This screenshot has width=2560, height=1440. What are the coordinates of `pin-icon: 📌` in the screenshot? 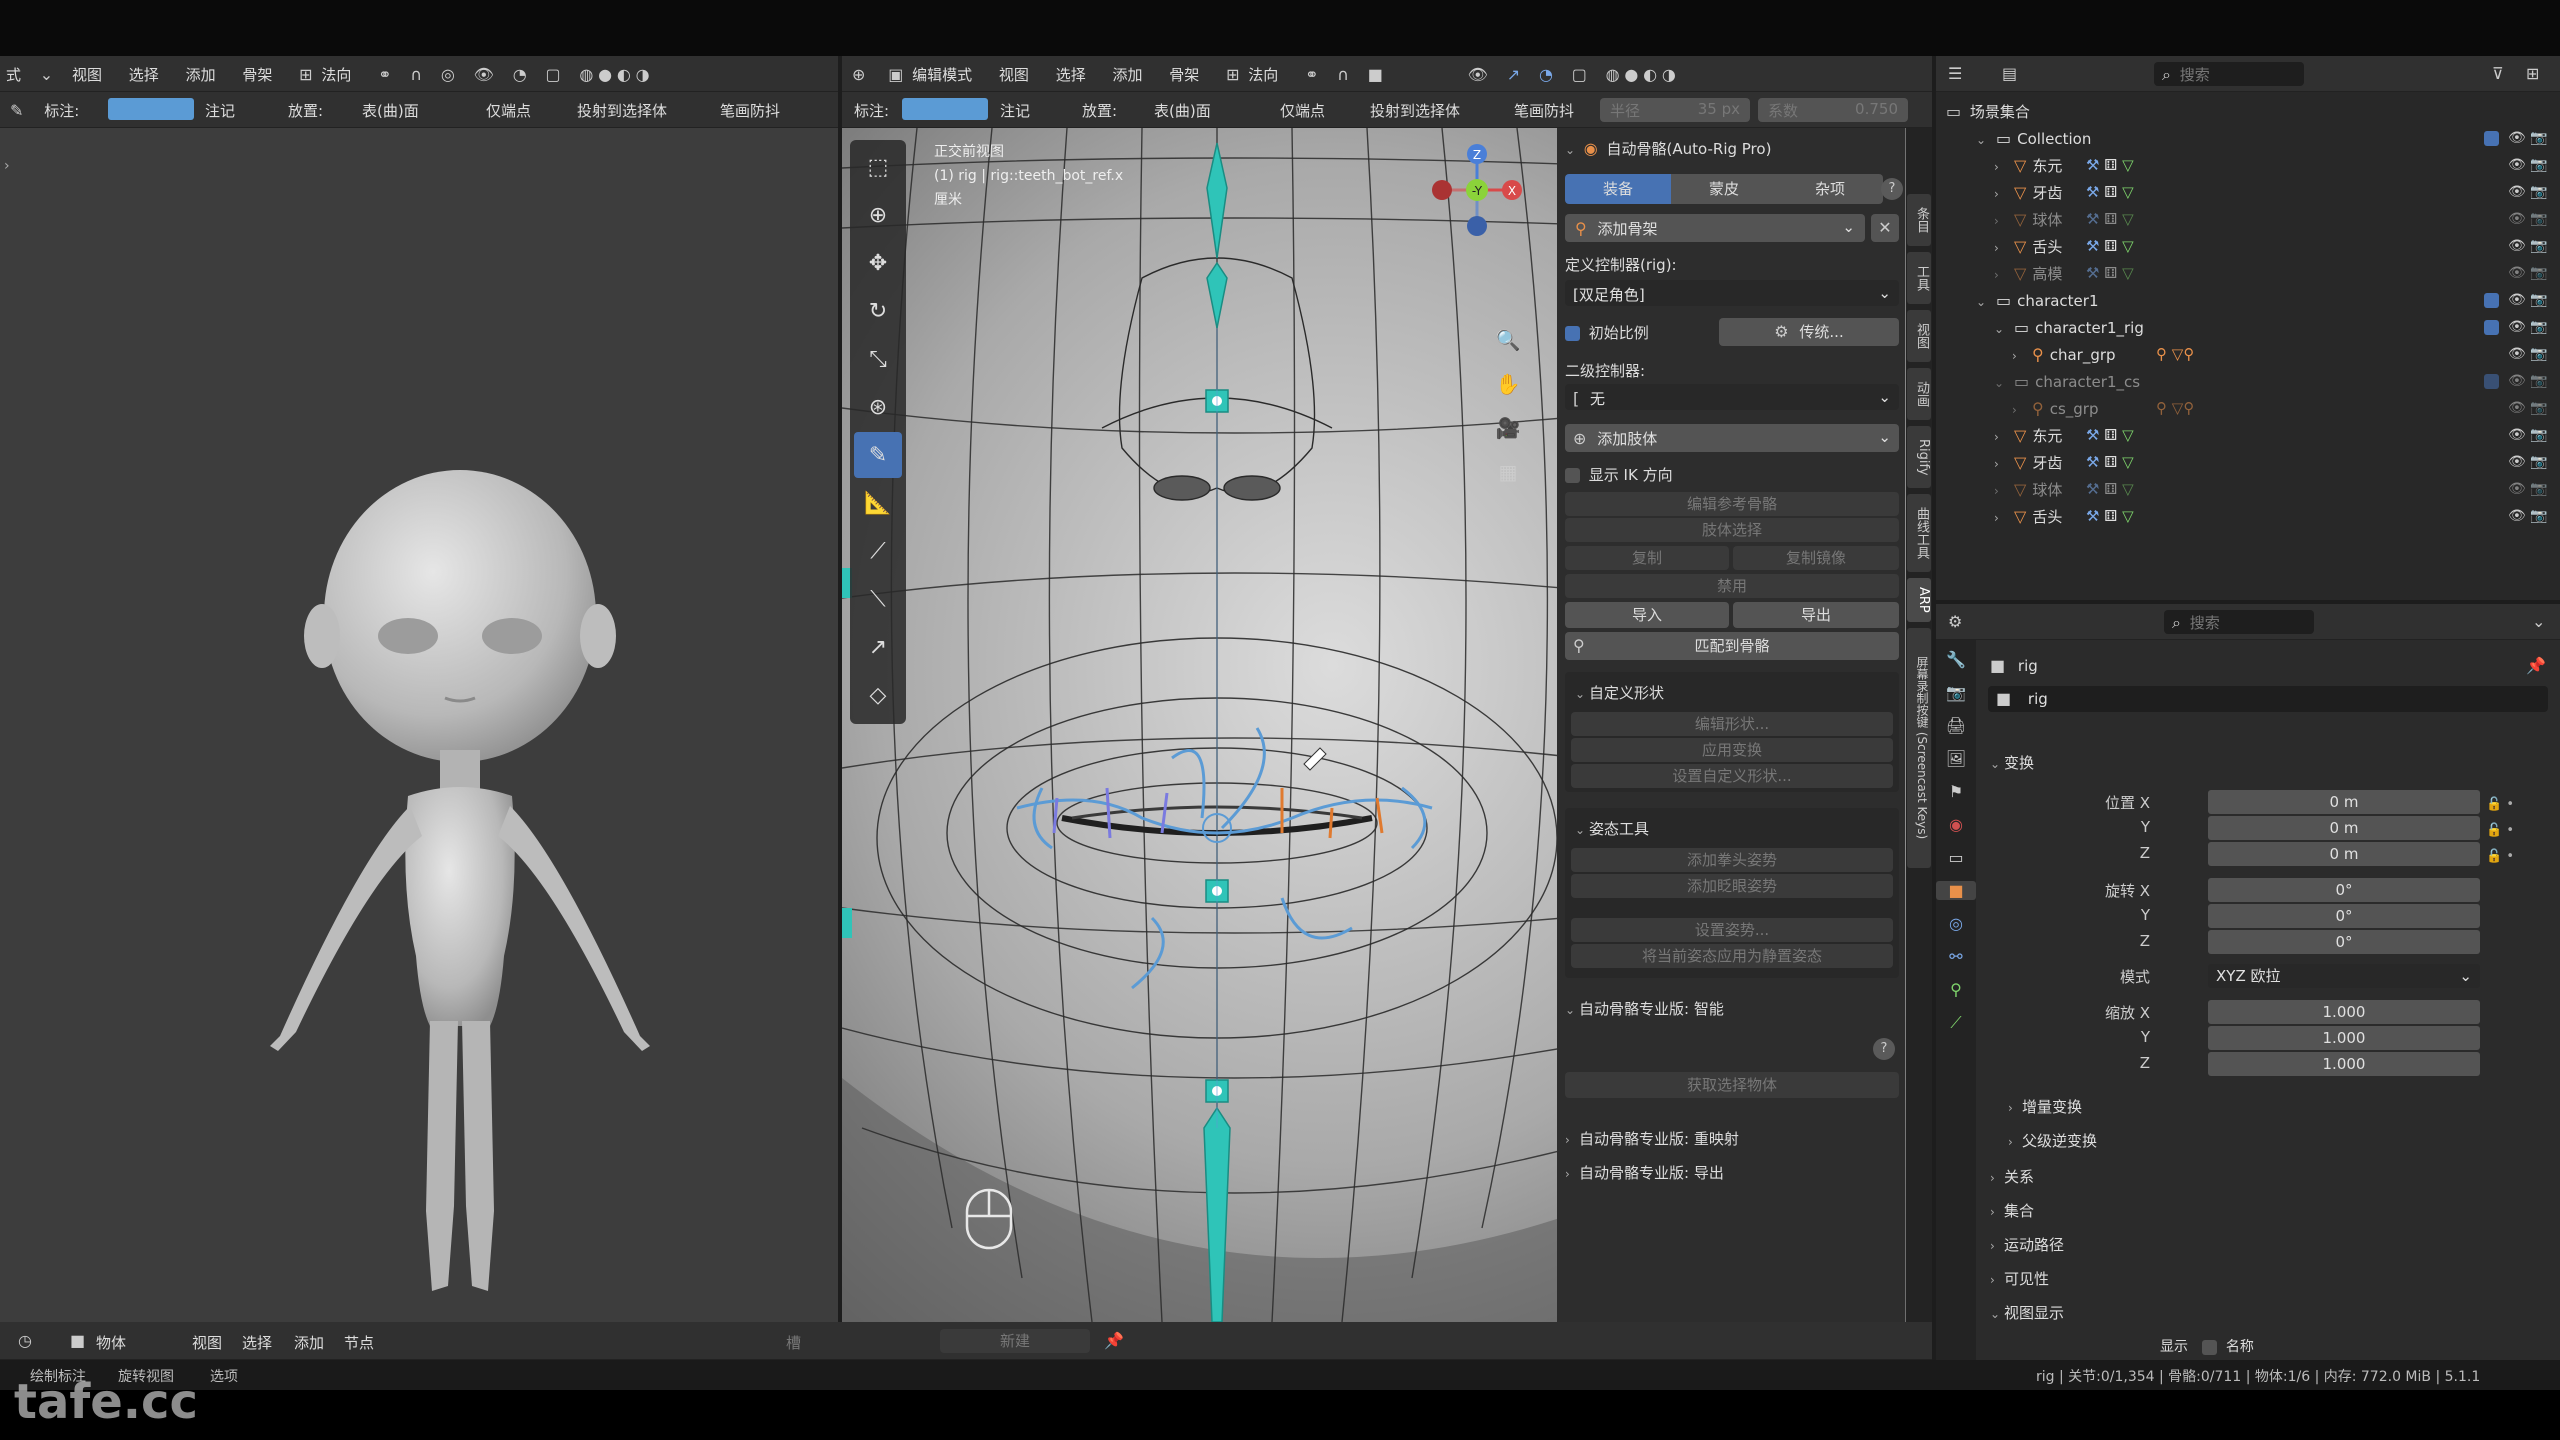 It's located at (1114, 1340).